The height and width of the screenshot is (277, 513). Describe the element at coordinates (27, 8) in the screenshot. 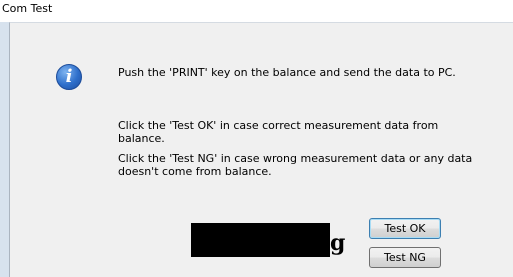

I see `window-title: Com Test` at that location.